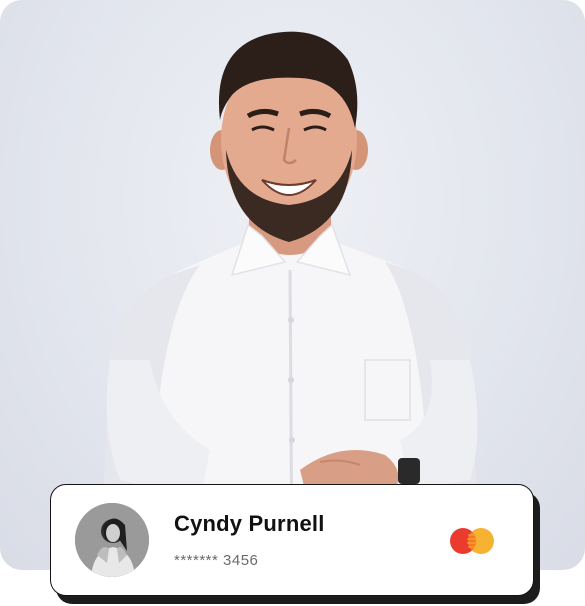 This screenshot has height=606, width=585. What do you see at coordinates (249, 523) in the screenshot?
I see `cardholder-name: Cyndy Purnell` at bounding box center [249, 523].